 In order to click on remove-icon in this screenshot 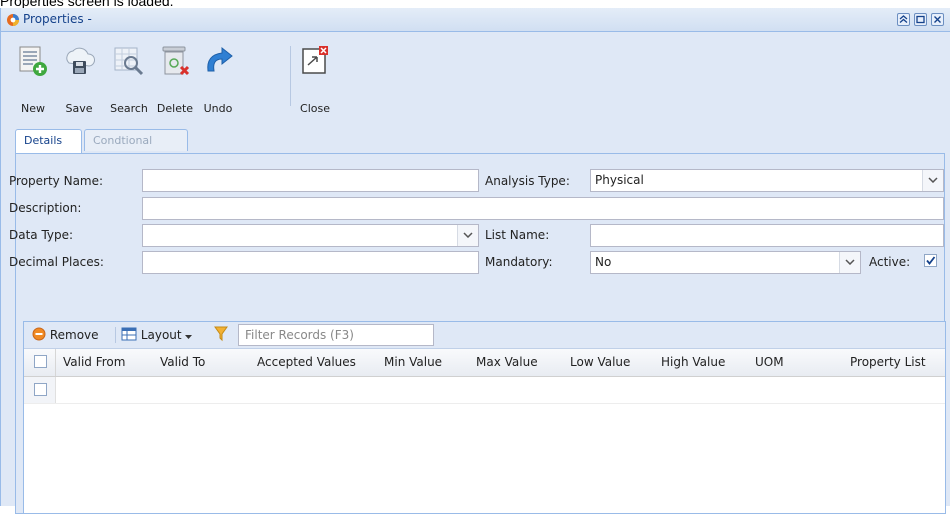, I will do `click(39, 334)`.